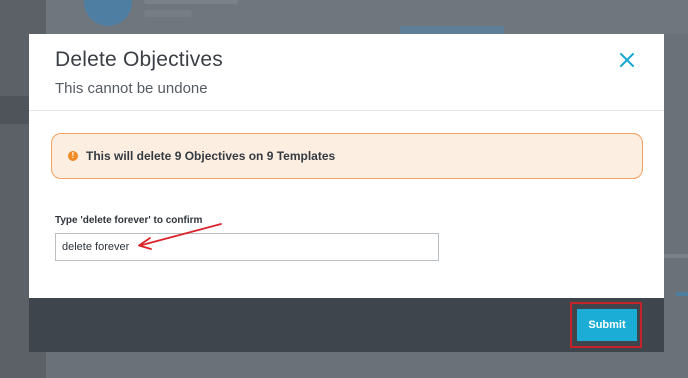  I want to click on alert-circle-icon: !, so click(73, 156).